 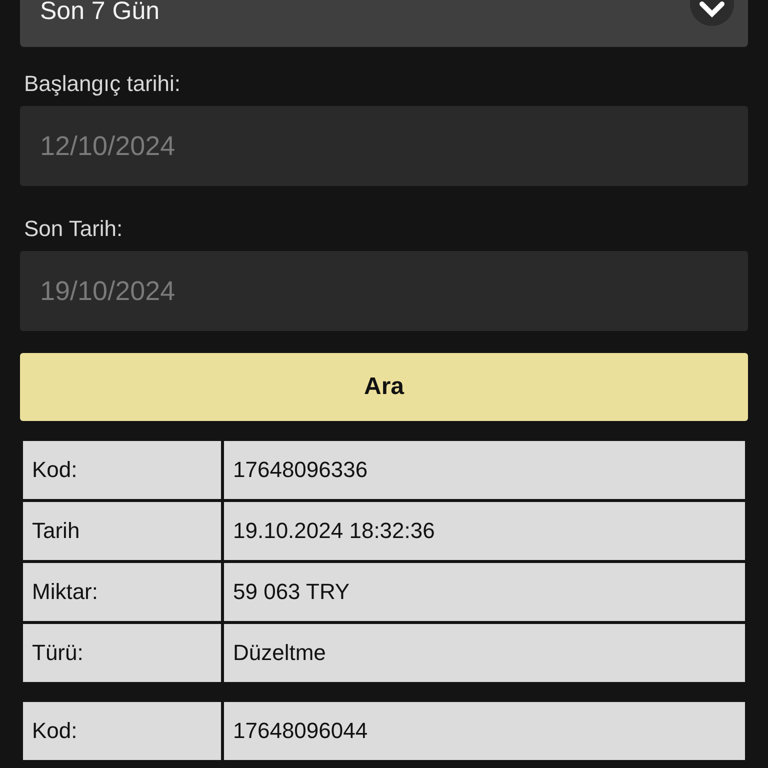 I want to click on date-field: 12/10/2024, so click(x=384, y=146).